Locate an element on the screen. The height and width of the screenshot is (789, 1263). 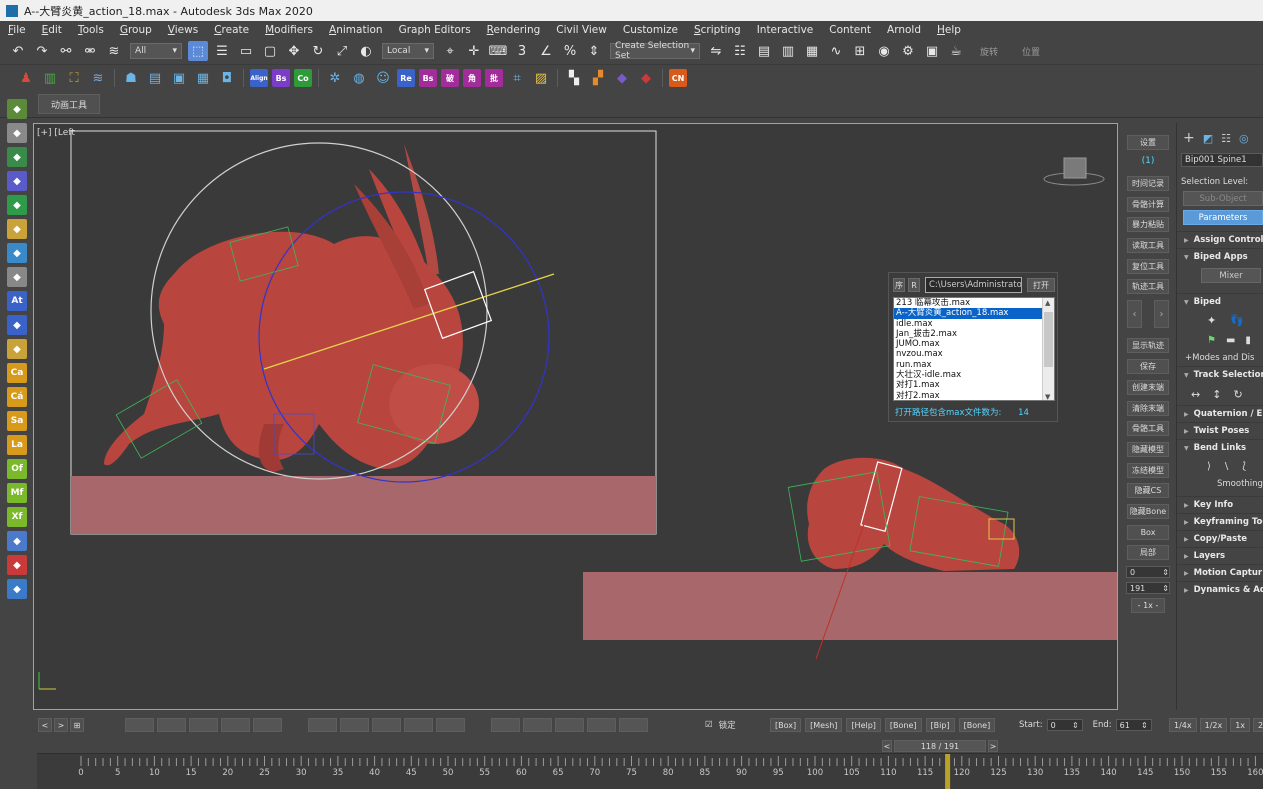
next-page-icon: › is located at coordinates (1161, 314).